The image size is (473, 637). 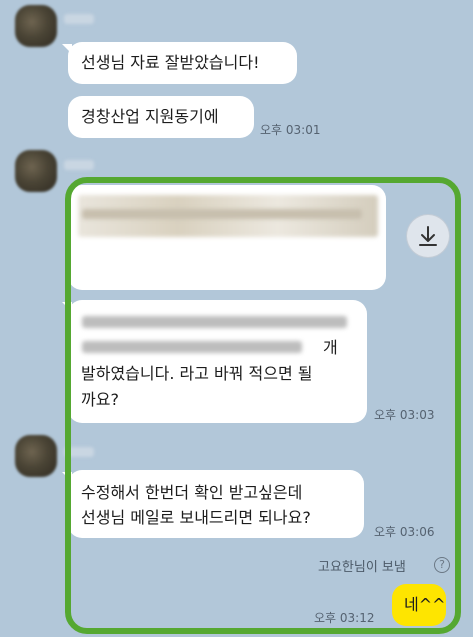 I want to click on message-text: 수정해서 한번더 확인 받고싶은데, so click(x=192, y=492).